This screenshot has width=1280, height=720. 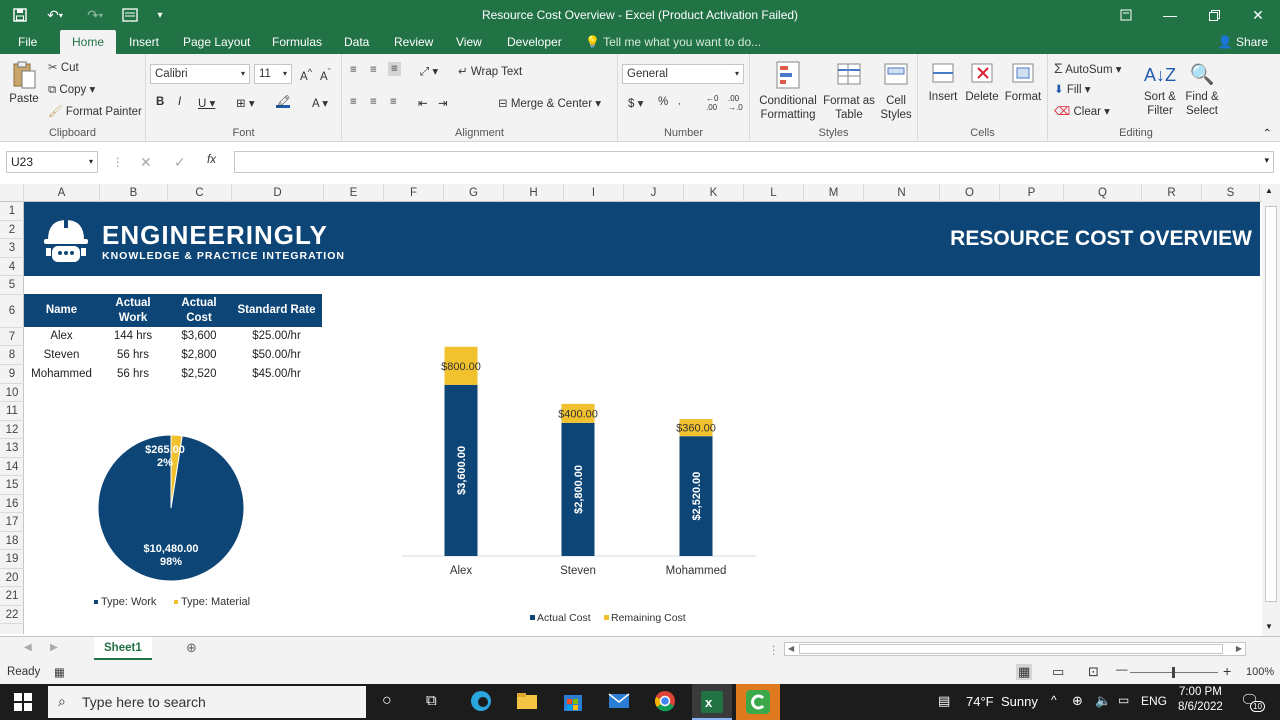 What do you see at coordinates (278, 193) in the screenshot?
I see `column-header-d: D` at bounding box center [278, 193].